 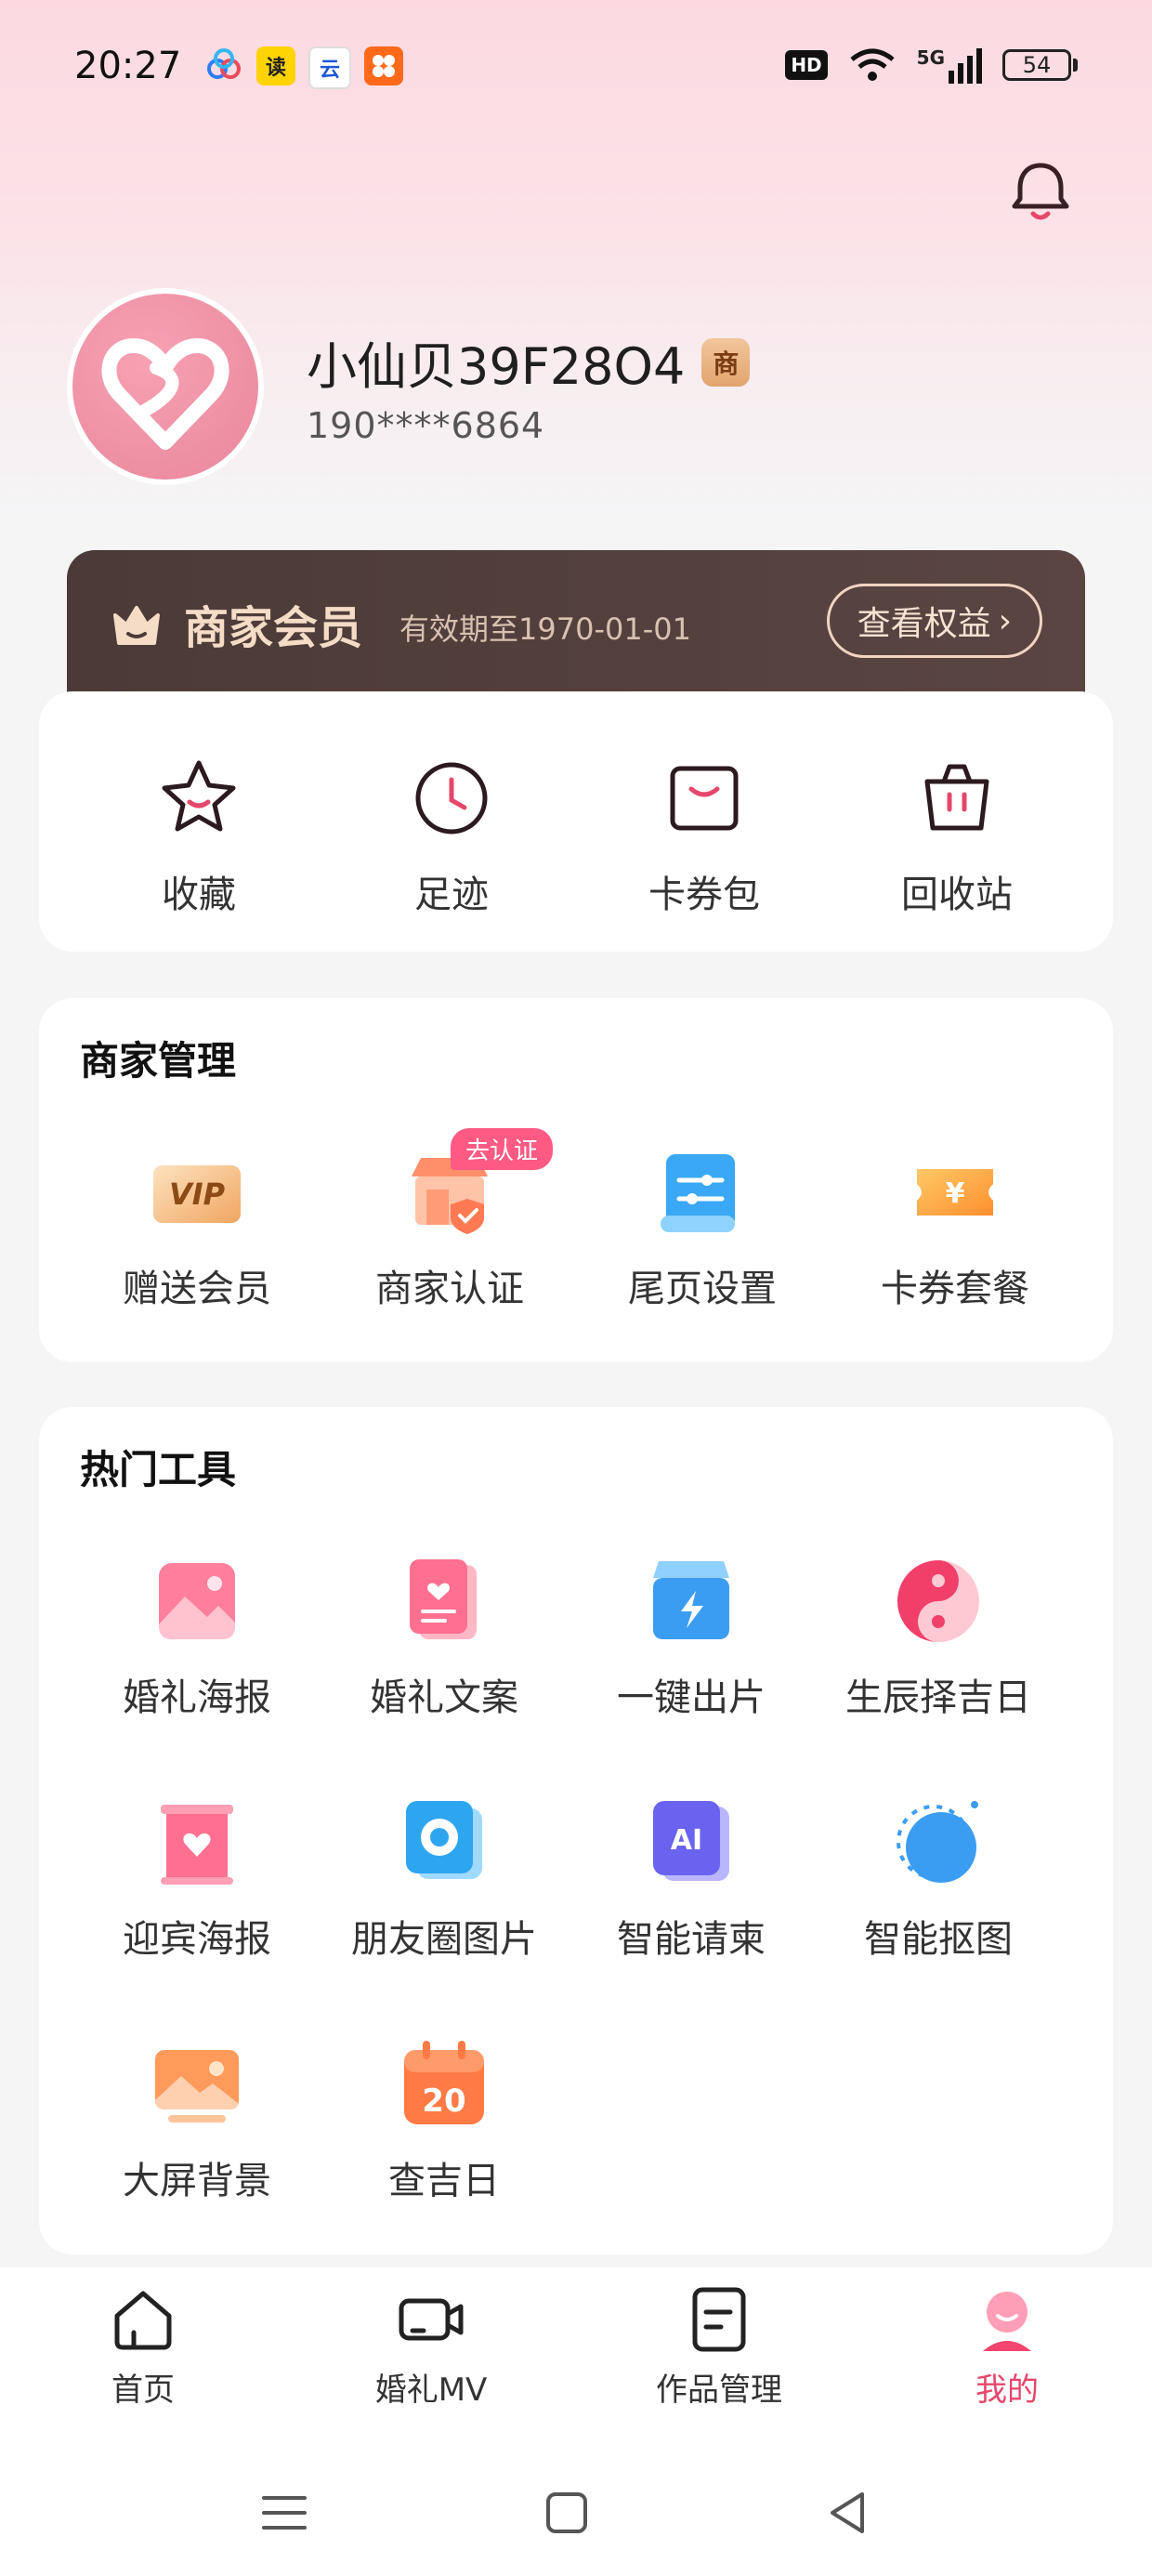 I want to click on star-icon, so click(x=199, y=796).